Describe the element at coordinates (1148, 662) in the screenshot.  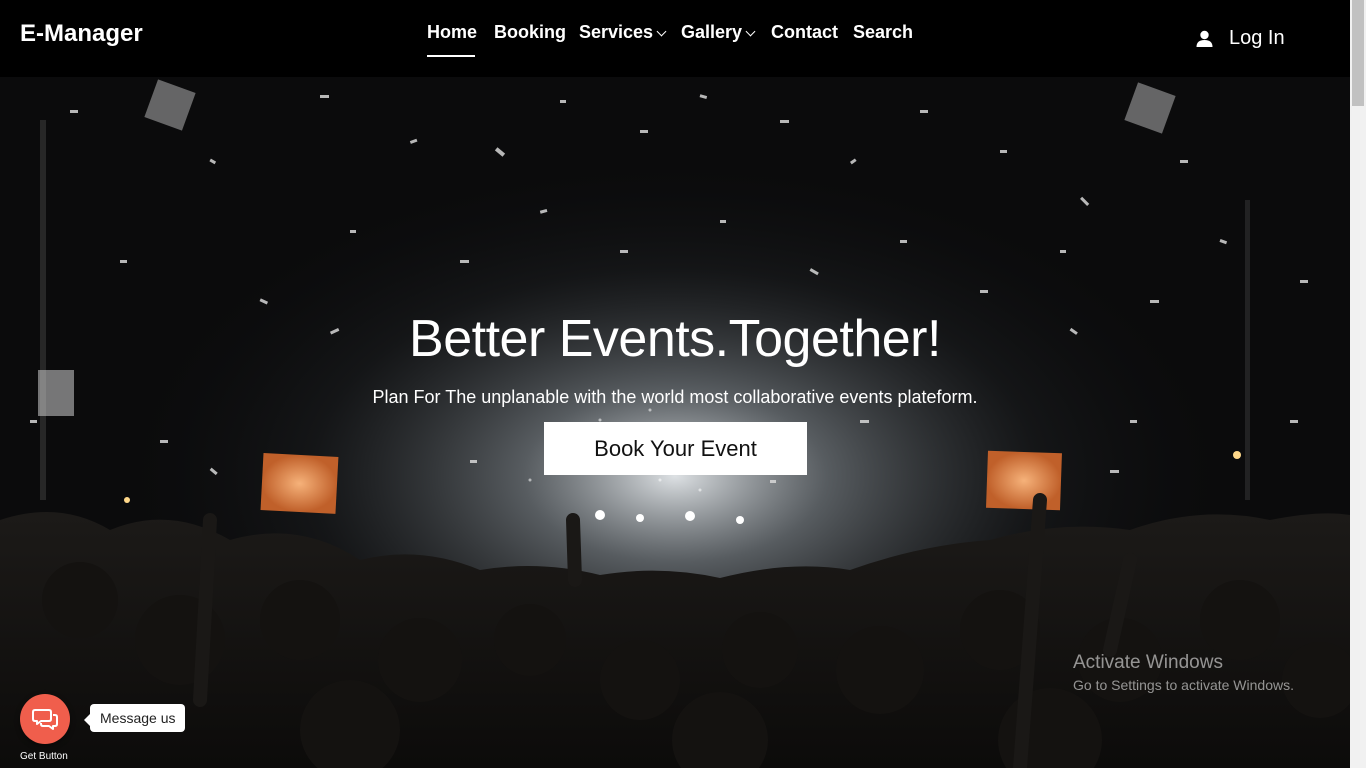
I see `activate-windows-title: Activate Windows` at that location.